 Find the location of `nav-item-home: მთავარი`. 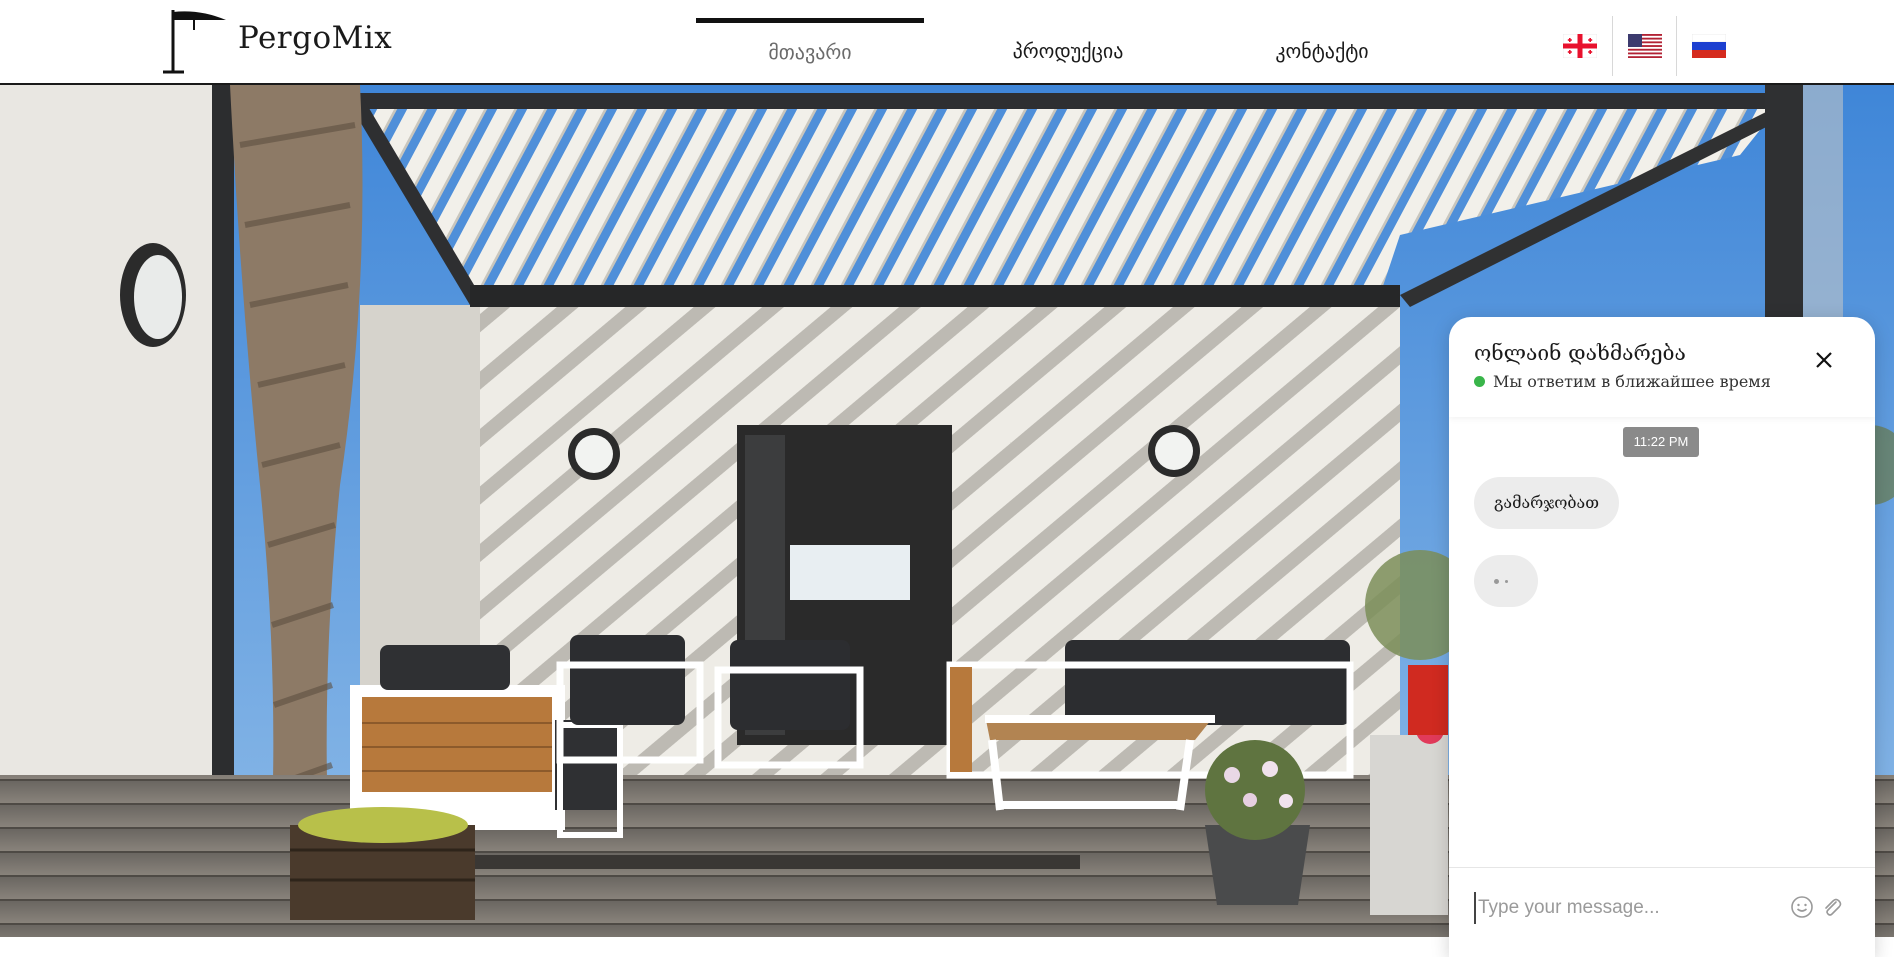

nav-item-home: მთავარი is located at coordinates (810, 49).